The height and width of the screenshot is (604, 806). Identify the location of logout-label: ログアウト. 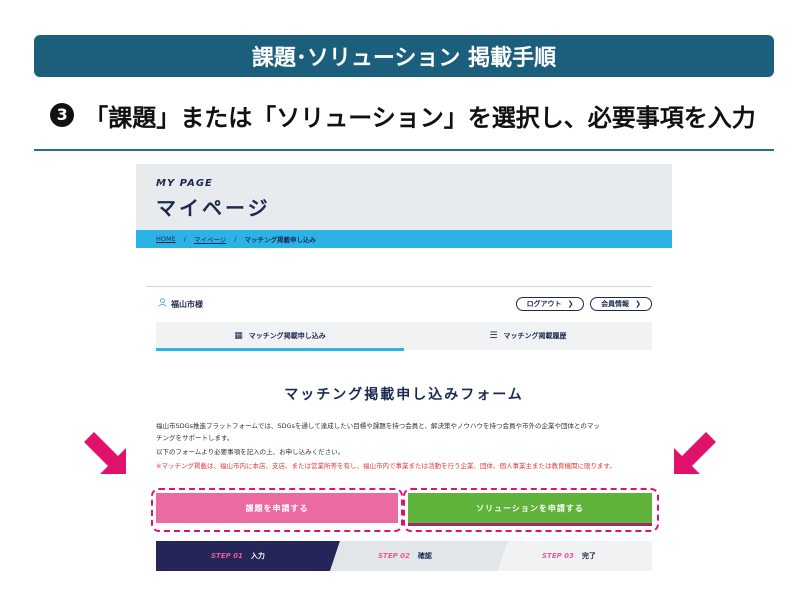
(544, 304).